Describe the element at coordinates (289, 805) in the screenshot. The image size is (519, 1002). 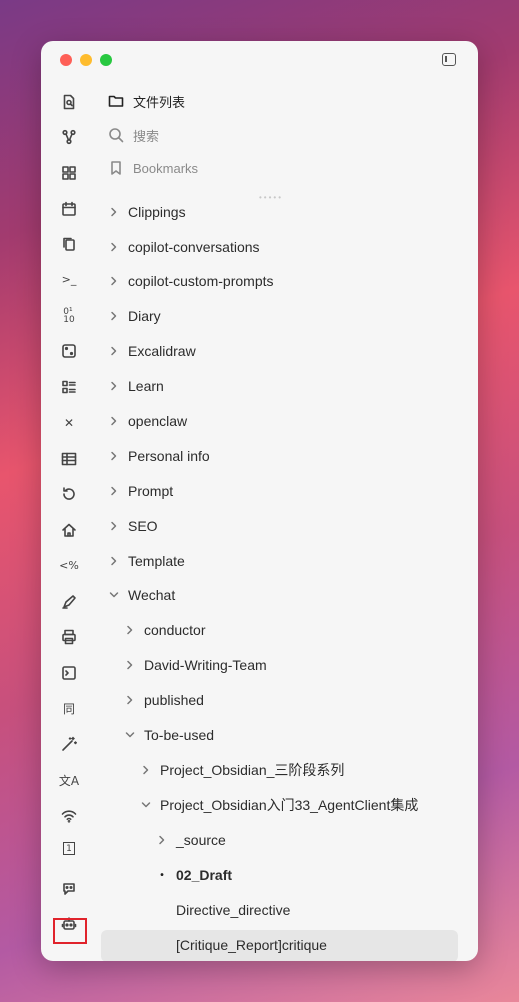
I see `tree-item-label: Project_Obsidian入门33_AgentClient集成` at that location.